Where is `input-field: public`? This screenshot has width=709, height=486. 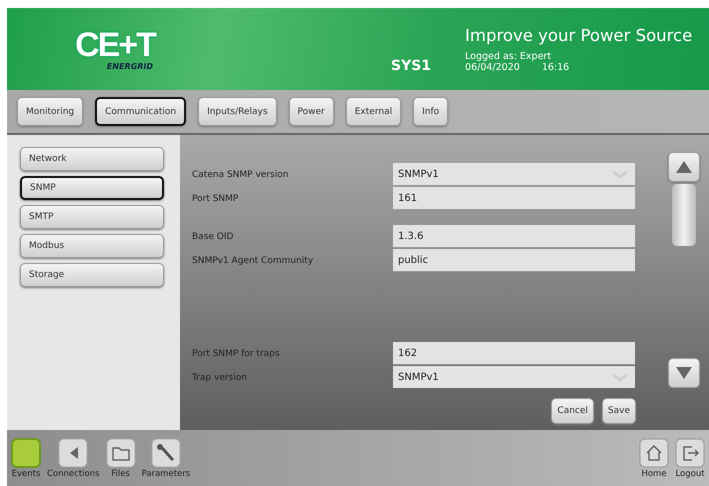 input-field: public is located at coordinates (514, 260).